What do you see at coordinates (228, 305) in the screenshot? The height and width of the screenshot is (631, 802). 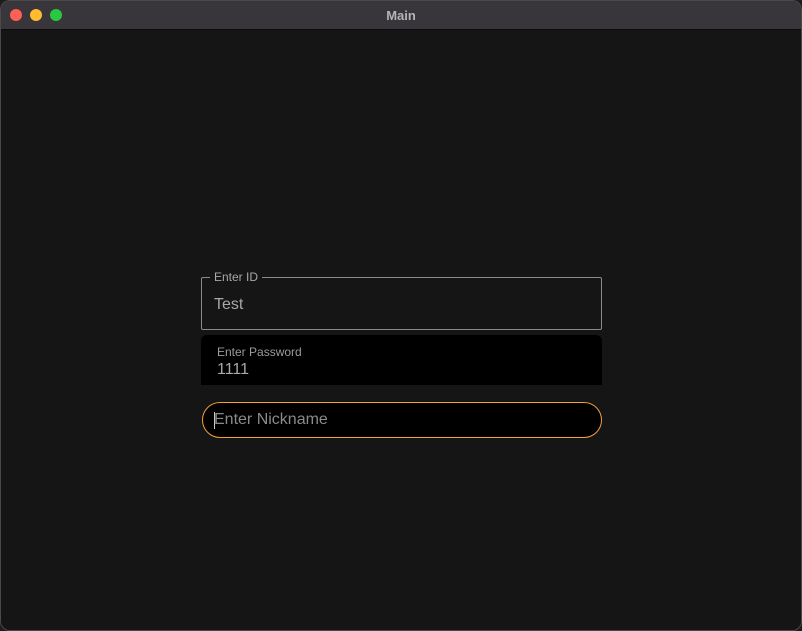 I see `id-field-value: Test` at bounding box center [228, 305].